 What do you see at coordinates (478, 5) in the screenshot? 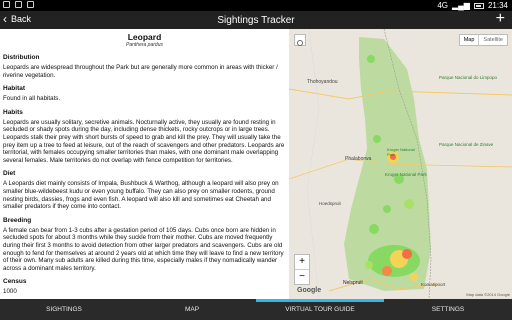
I see `battery-icon` at bounding box center [478, 5].